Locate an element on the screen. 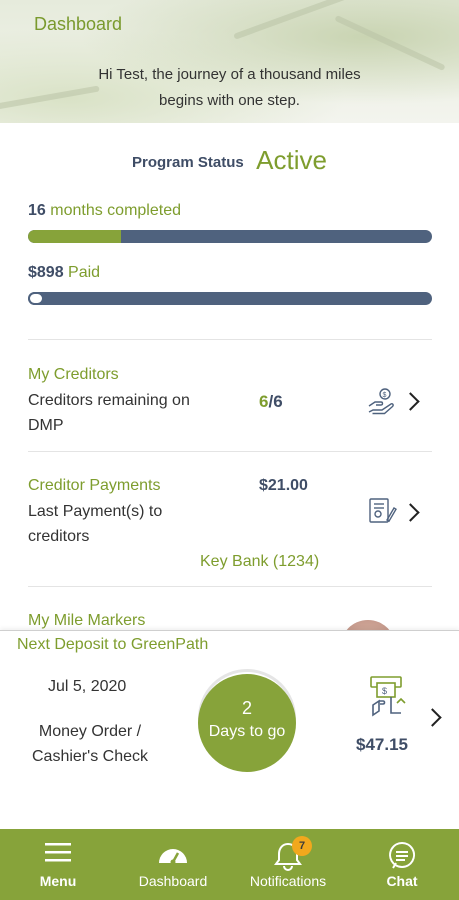 Image resolution: width=459 pixels, height=900 pixels. text-line: creditors is located at coordinates (59, 536).